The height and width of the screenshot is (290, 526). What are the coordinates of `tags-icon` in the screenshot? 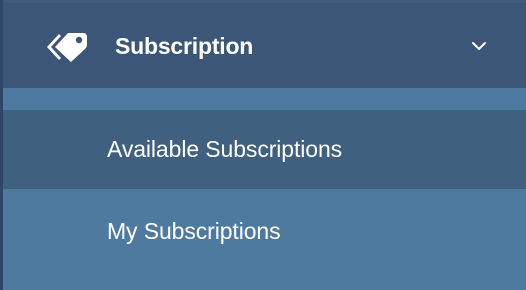 It's located at (68, 47).